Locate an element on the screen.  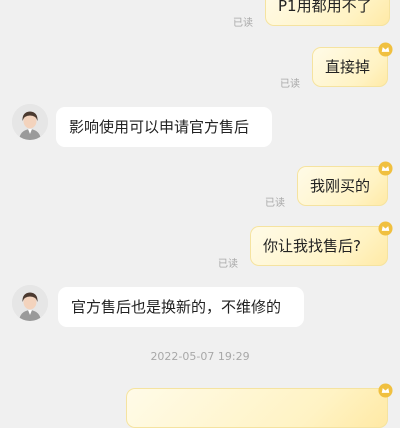
outgoing-message: 直接掉 is located at coordinates (352, 64).